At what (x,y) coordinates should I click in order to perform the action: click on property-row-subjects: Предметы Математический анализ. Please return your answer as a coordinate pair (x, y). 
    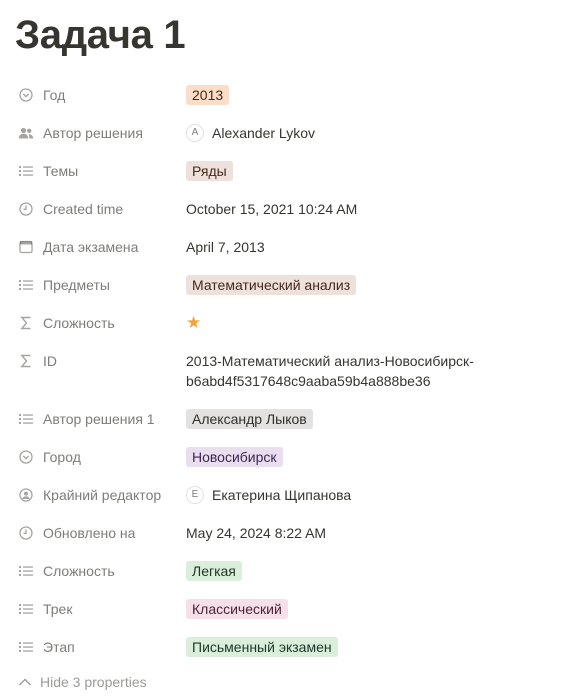
    Looking at the image, I should click on (288, 285).